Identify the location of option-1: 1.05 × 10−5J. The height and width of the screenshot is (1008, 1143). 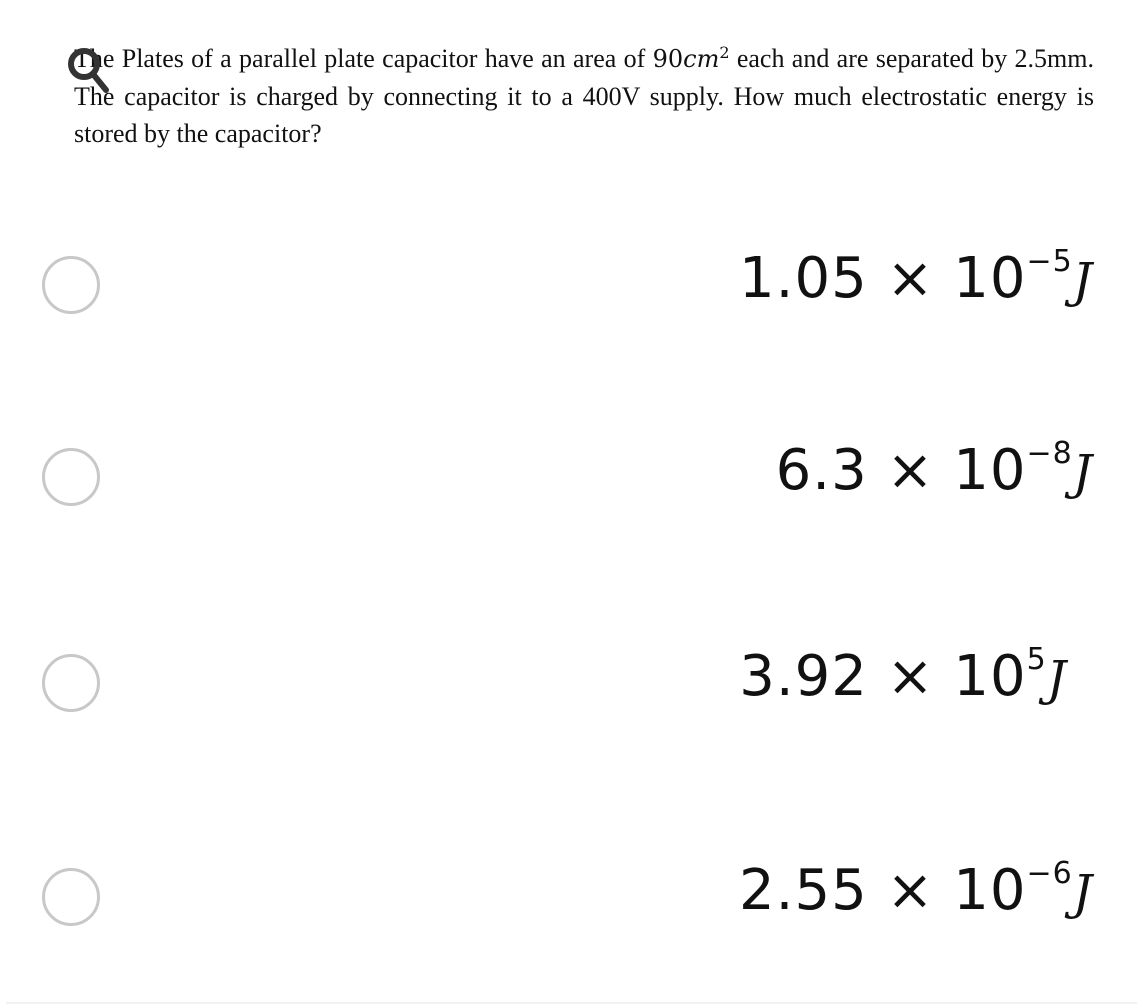
(571, 285).